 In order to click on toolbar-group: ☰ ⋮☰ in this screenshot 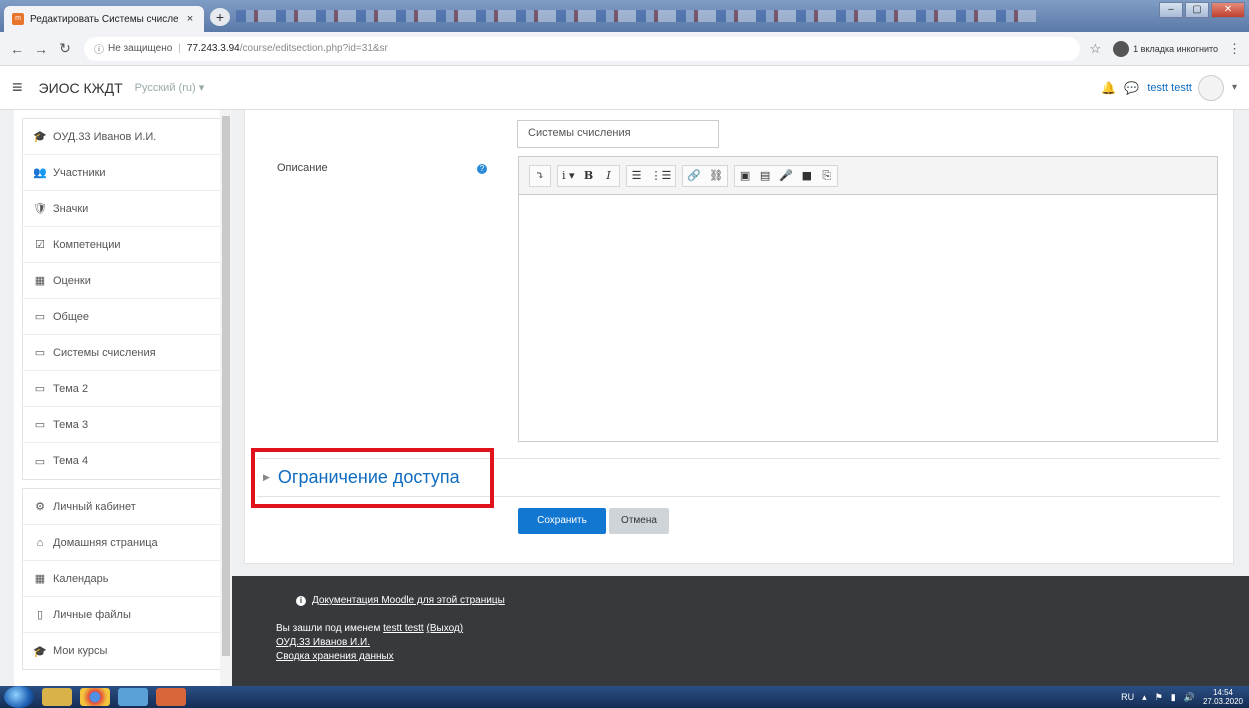, I will do `click(651, 175)`.